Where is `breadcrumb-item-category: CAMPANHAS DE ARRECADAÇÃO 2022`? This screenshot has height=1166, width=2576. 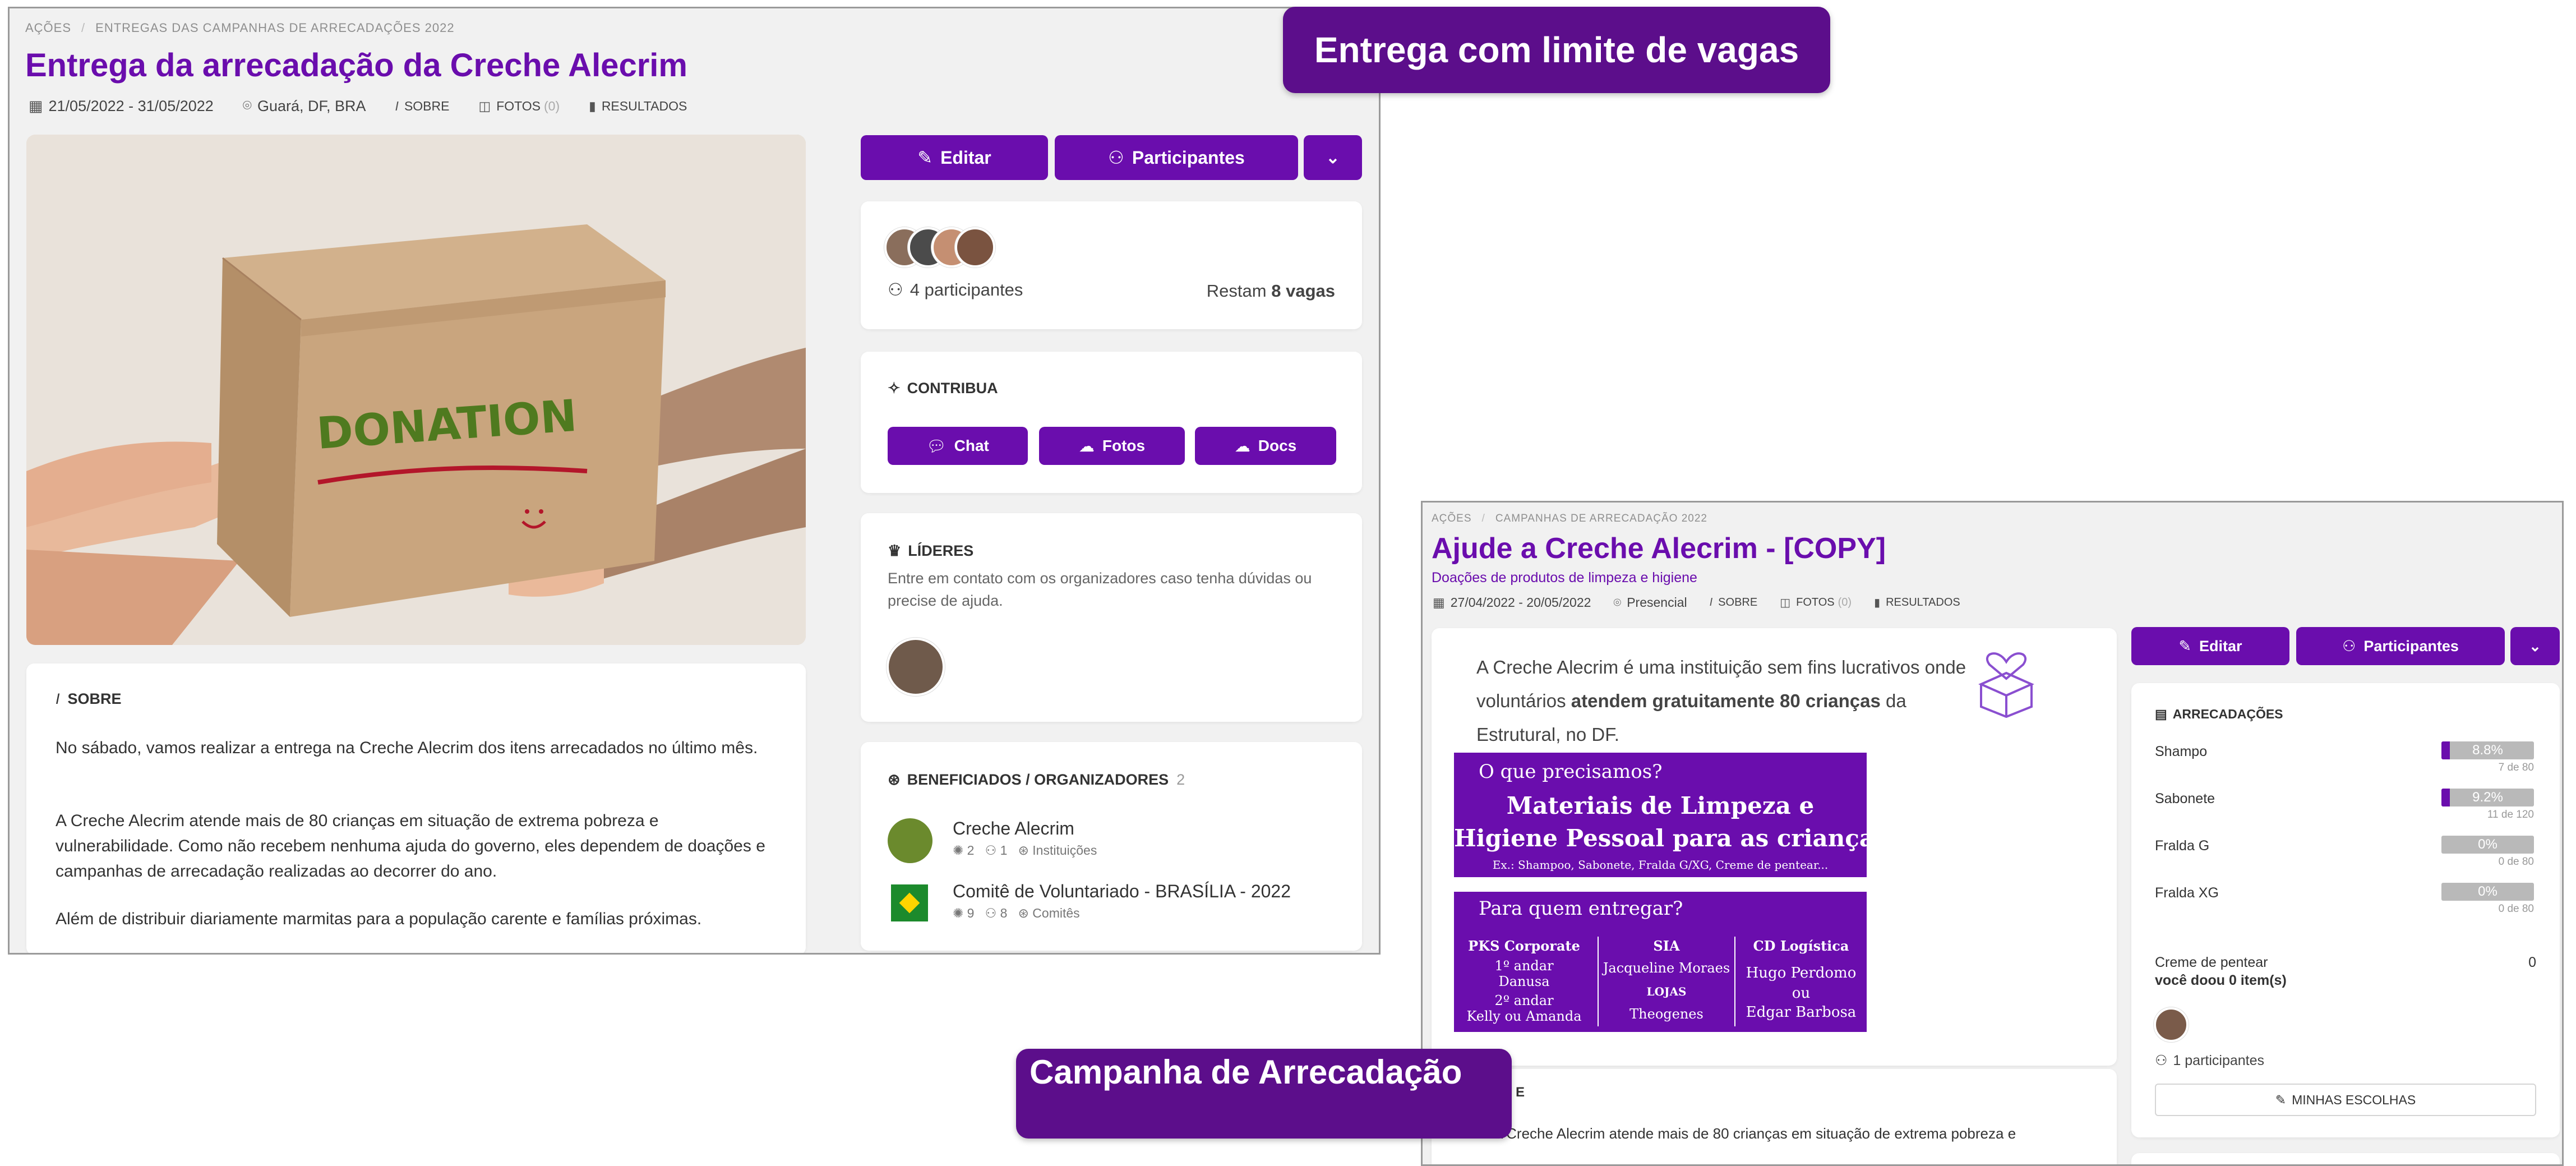 breadcrumb-item-category: CAMPANHAS DE ARRECADAÇÃO 2022 is located at coordinates (1601, 518).